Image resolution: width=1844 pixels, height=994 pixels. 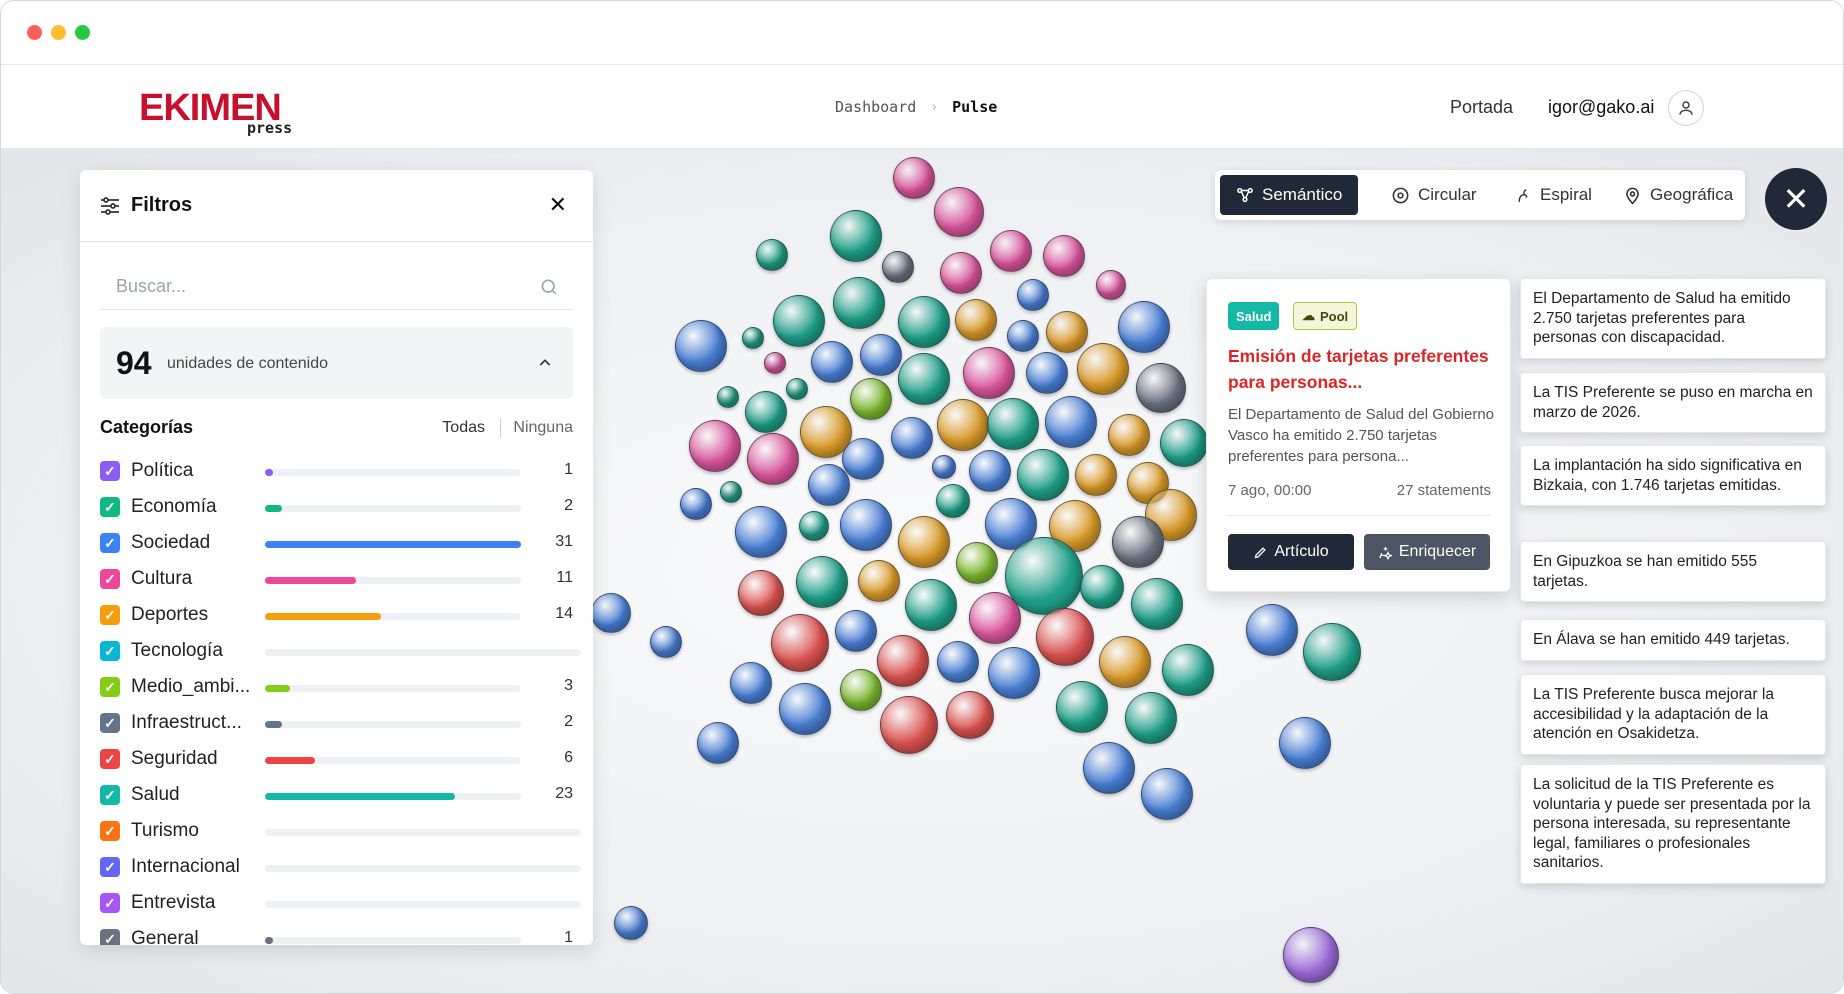 I want to click on statement-item: En Gipuzkoa se han emitido 555 tarjetas., so click(x=1673, y=571).